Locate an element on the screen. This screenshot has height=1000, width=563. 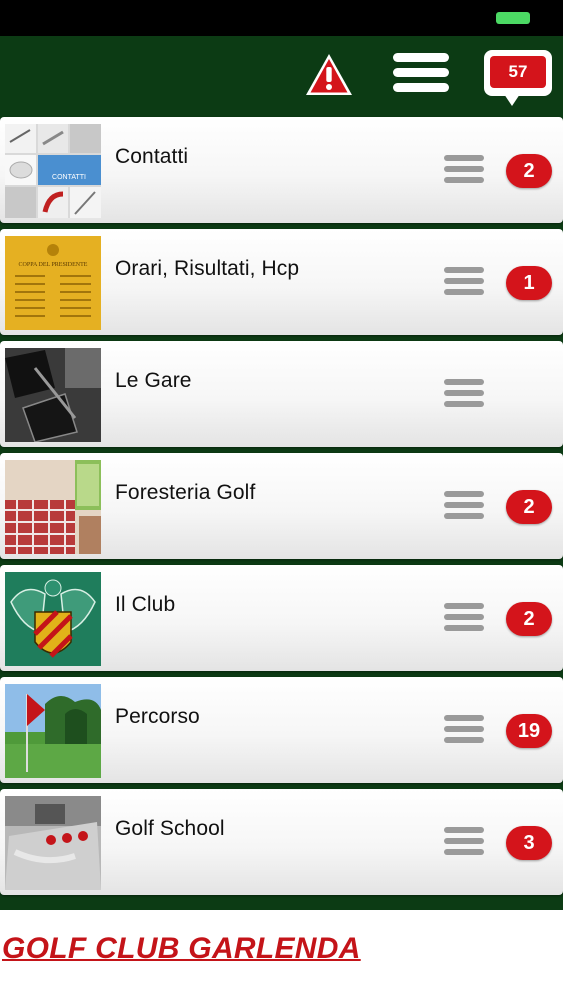
status-bar is located at coordinates (281, 18).